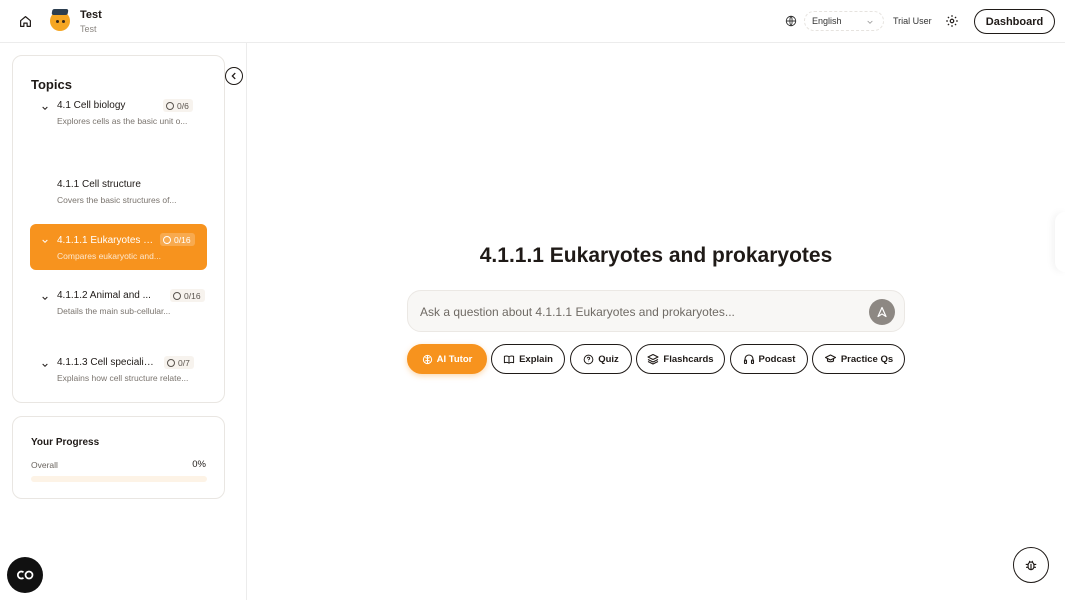 This screenshot has width=1065, height=600. Describe the element at coordinates (769, 359) in the screenshot. I see `podcast-button: Podcast` at that location.